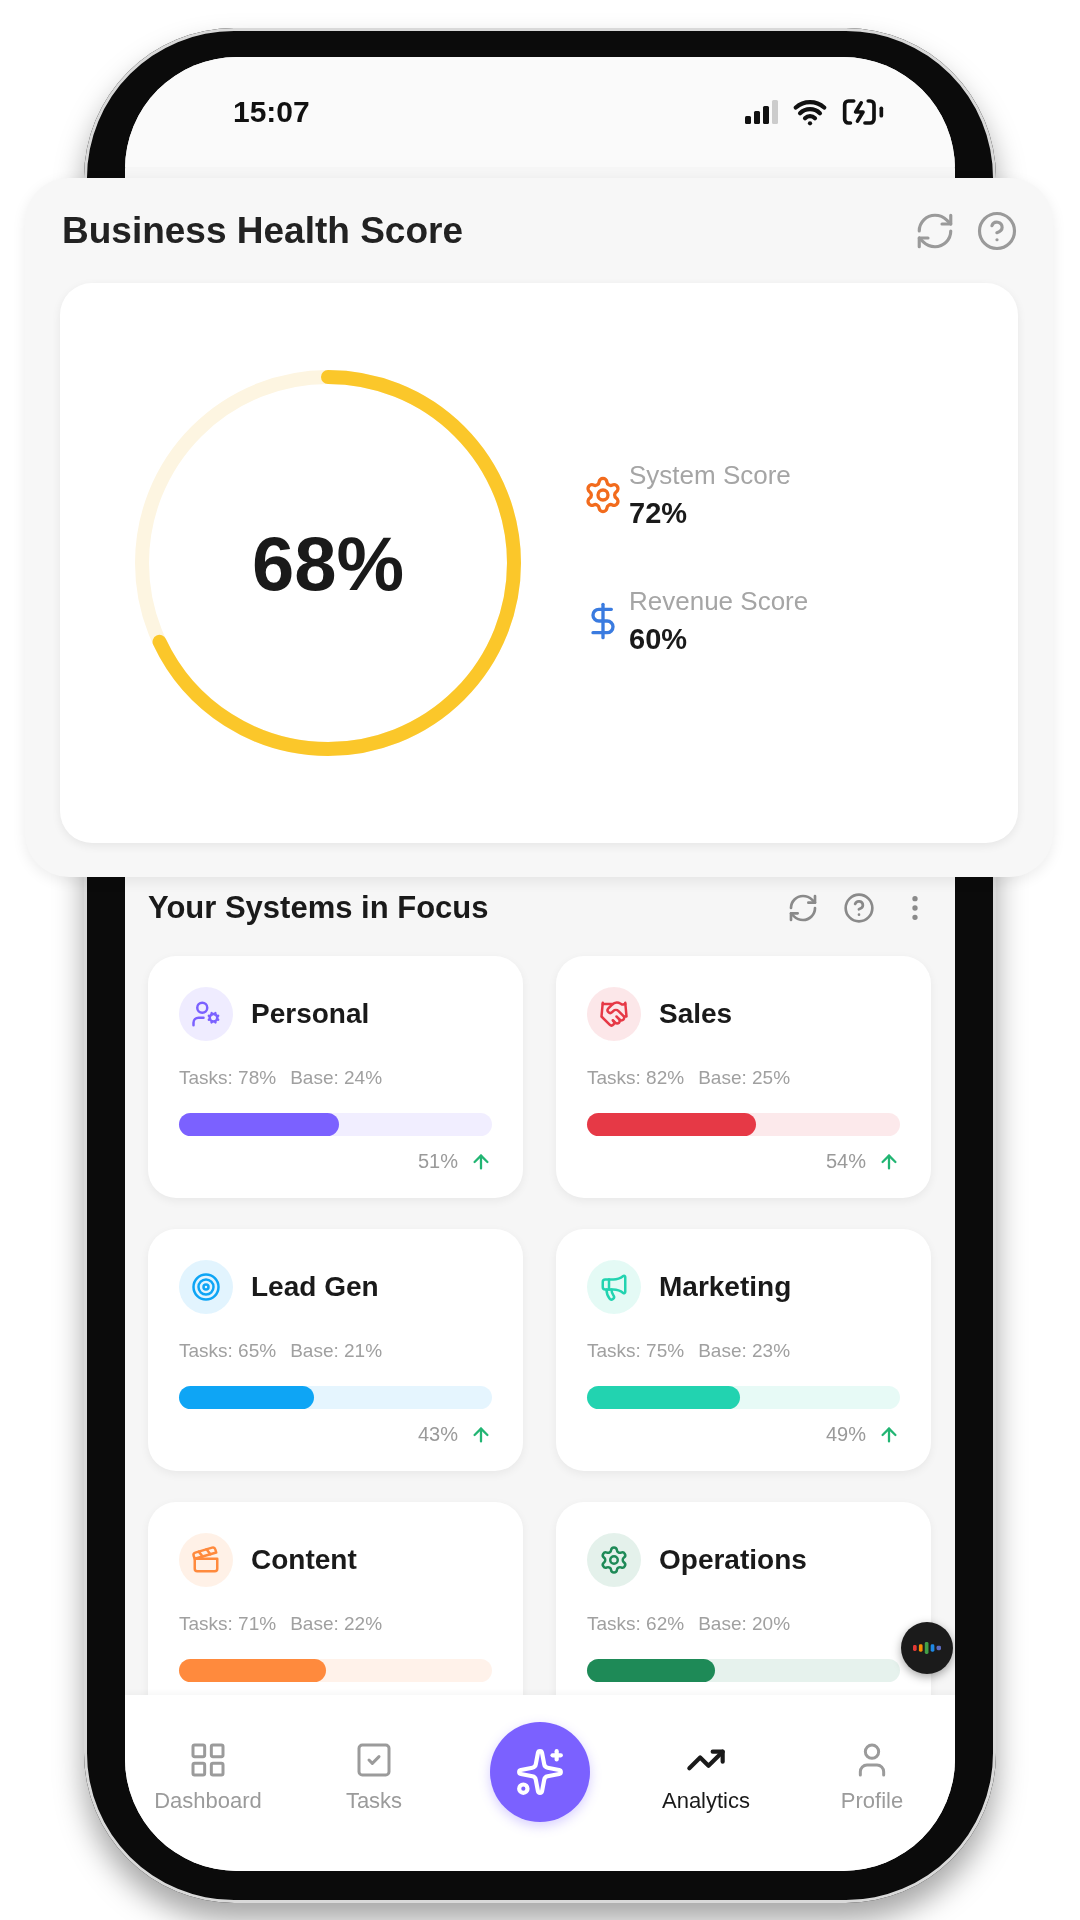 The width and height of the screenshot is (1080, 1920). I want to click on nav-tab: Analytics, so click(706, 1777).